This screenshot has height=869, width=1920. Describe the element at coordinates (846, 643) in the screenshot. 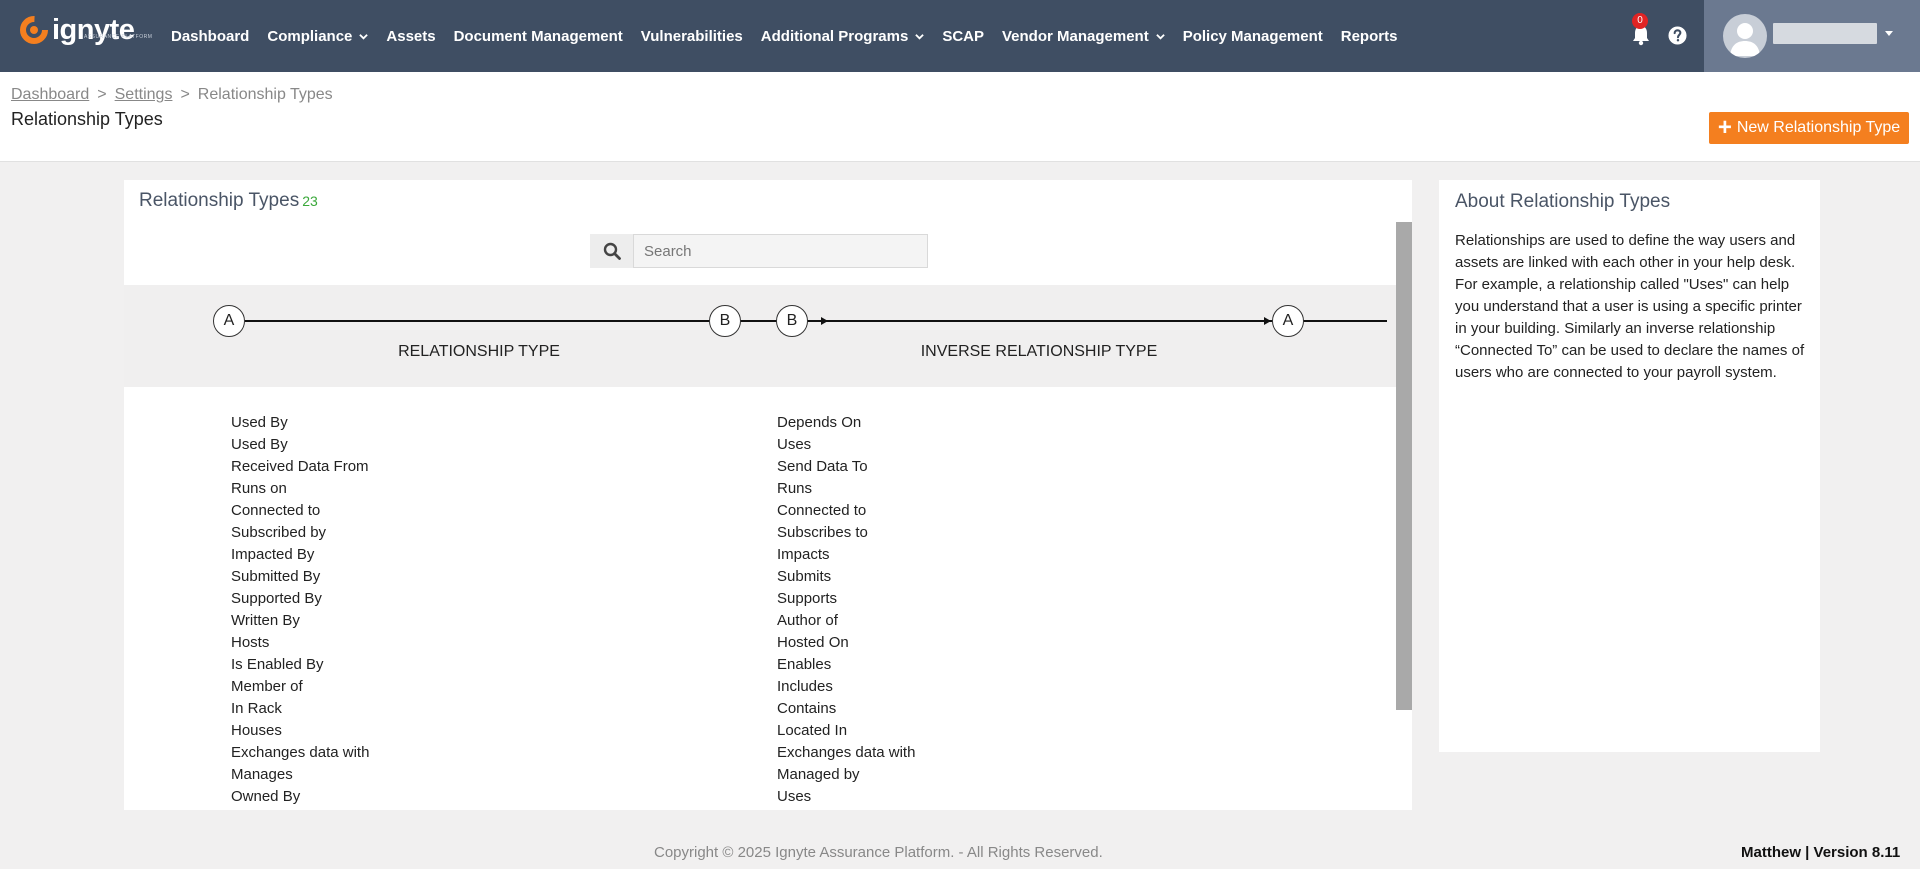

I see `inverse-relationship-type-item: Hosted On` at that location.